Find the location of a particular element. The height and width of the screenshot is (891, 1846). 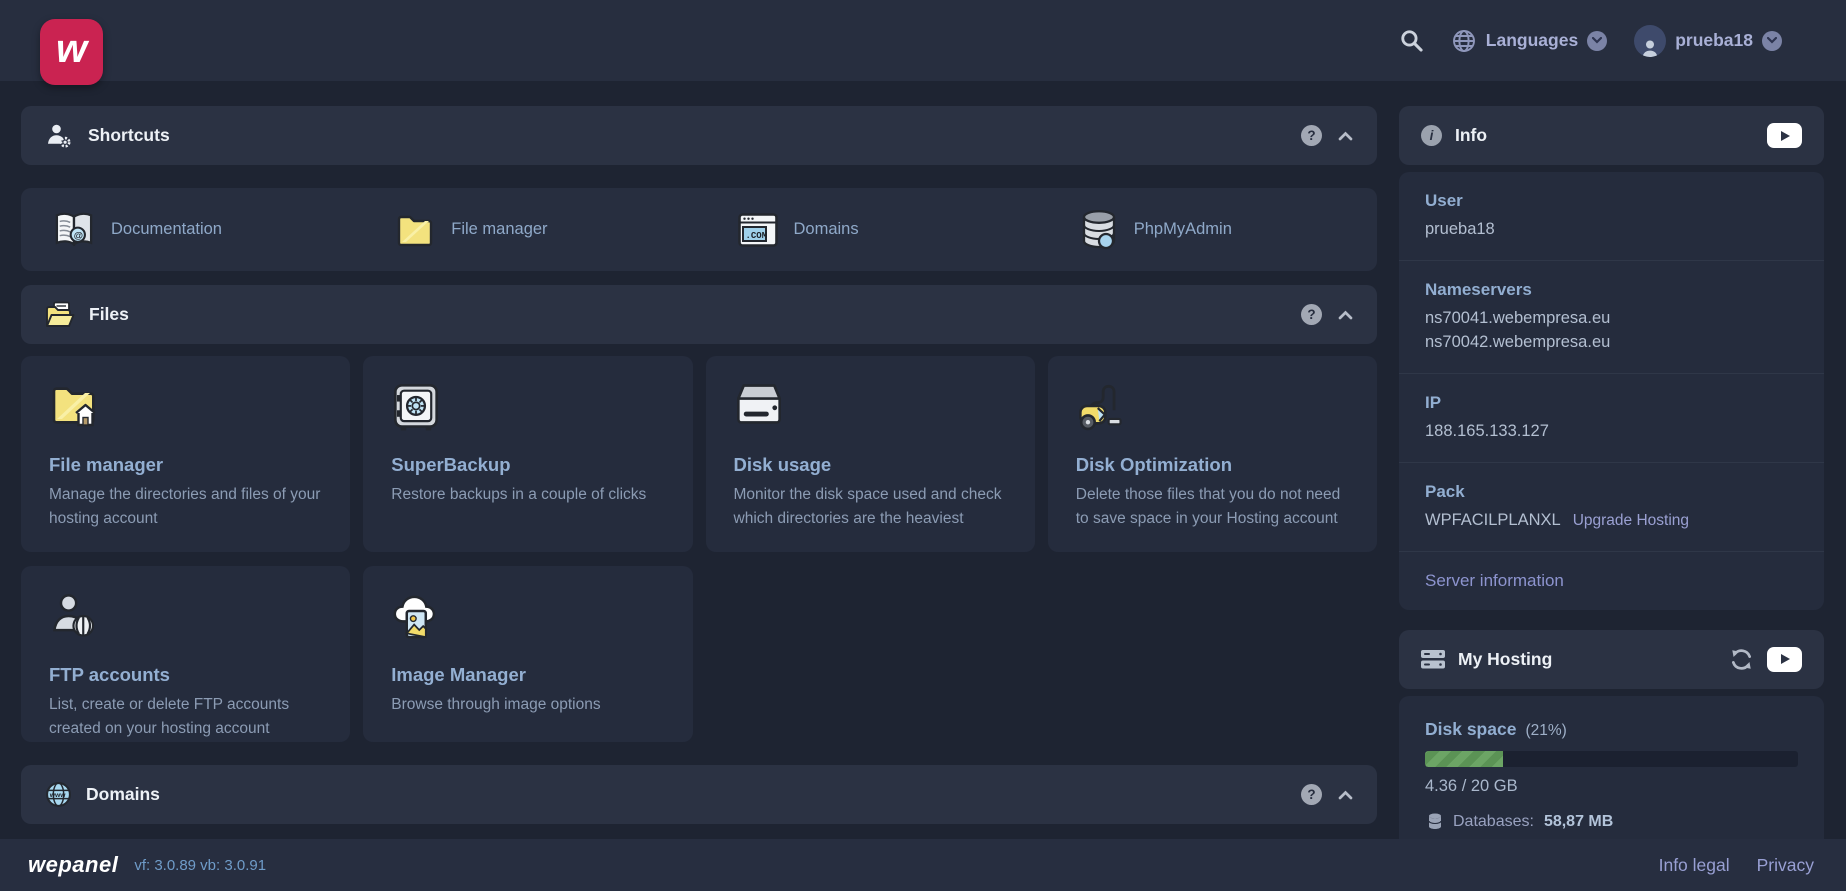

info-legal-link: Info legal is located at coordinates (1694, 865).